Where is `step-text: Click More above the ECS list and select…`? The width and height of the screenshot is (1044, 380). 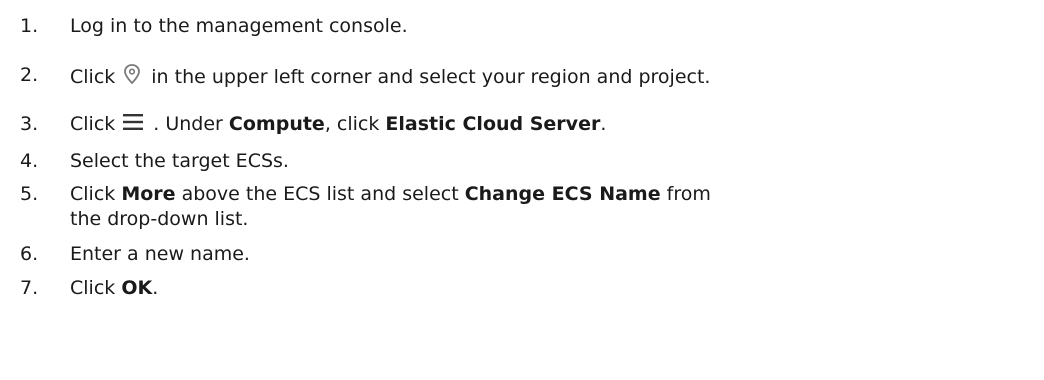 step-text: Click More above the ECS list and select… is located at coordinates (390, 206).